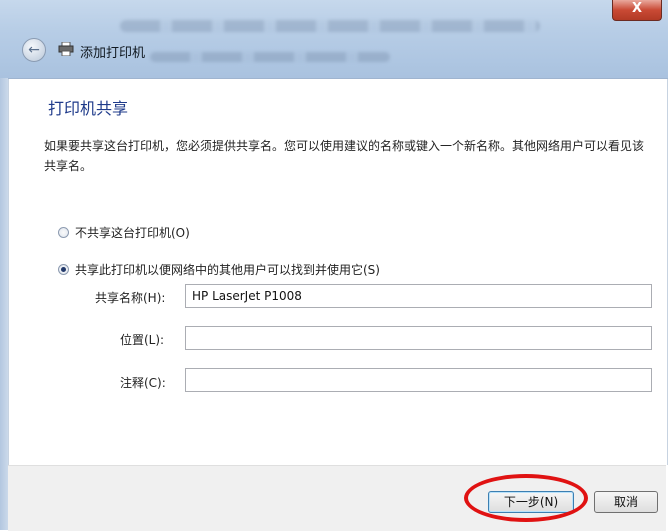  Describe the element at coordinates (418, 380) in the screenshot. I see `comment-input` at that location.